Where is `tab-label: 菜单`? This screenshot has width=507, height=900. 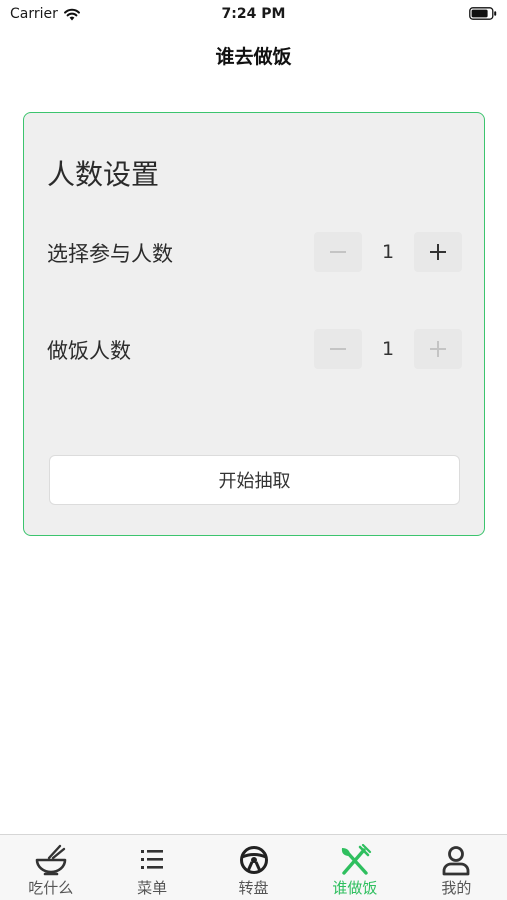
tab-label: 菜单 is located at coordinates (152, 888).